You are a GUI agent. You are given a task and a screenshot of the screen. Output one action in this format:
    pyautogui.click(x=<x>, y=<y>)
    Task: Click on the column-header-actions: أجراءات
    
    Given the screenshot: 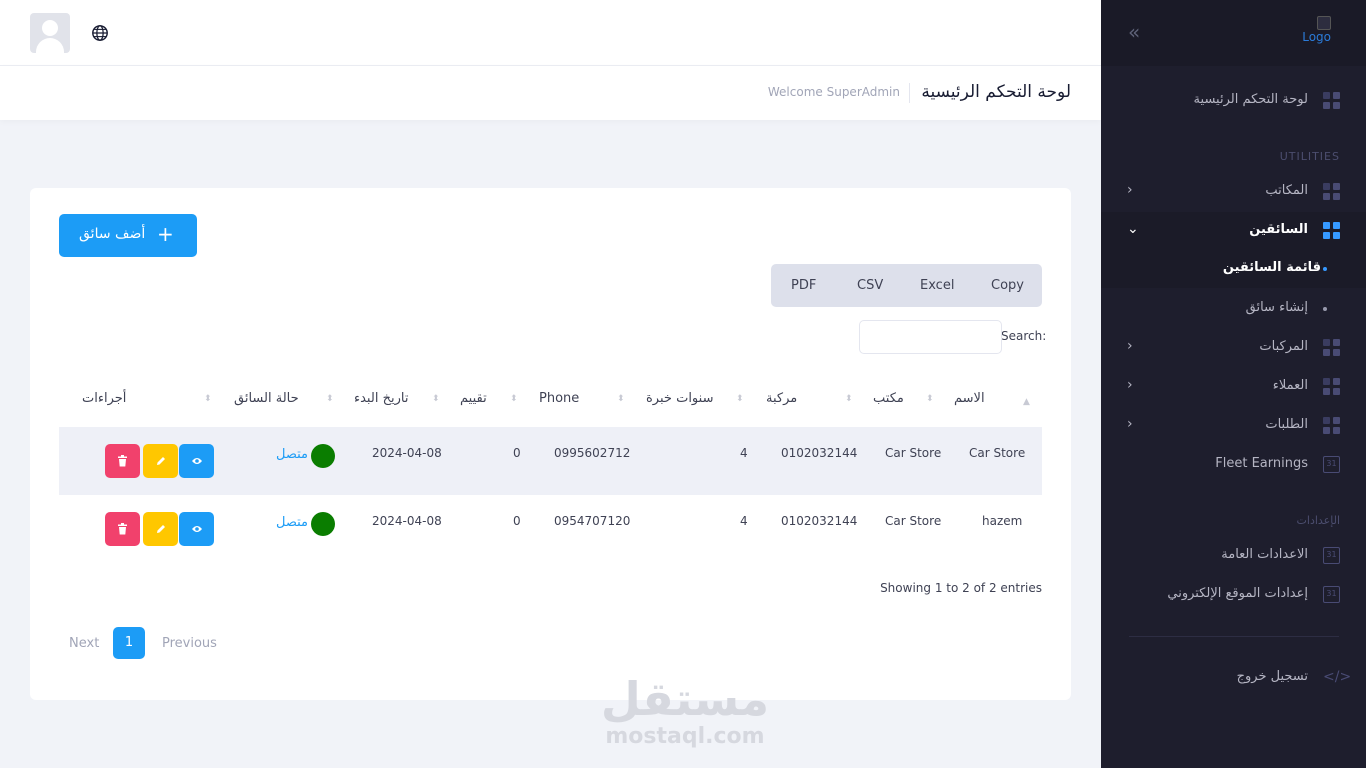 What is the action you would take?
    pyautogui.click(x=104, y=398)
    